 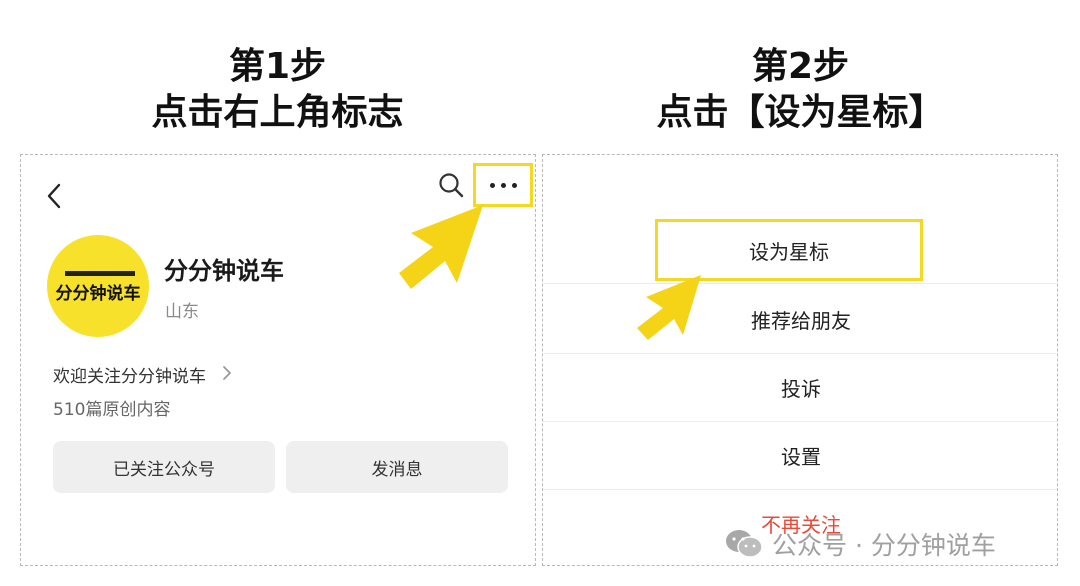 What do you see at coordinates (224, 271) in the screenshot?
I see `account-name: 分分钟说车` at bounding box center [224, 271].